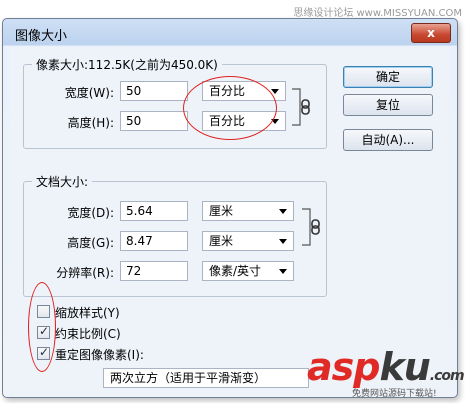 The width and height of the screenshot is (470, 403). I want to click on resolution-label: 分辨率(R):, so click(85, 273).